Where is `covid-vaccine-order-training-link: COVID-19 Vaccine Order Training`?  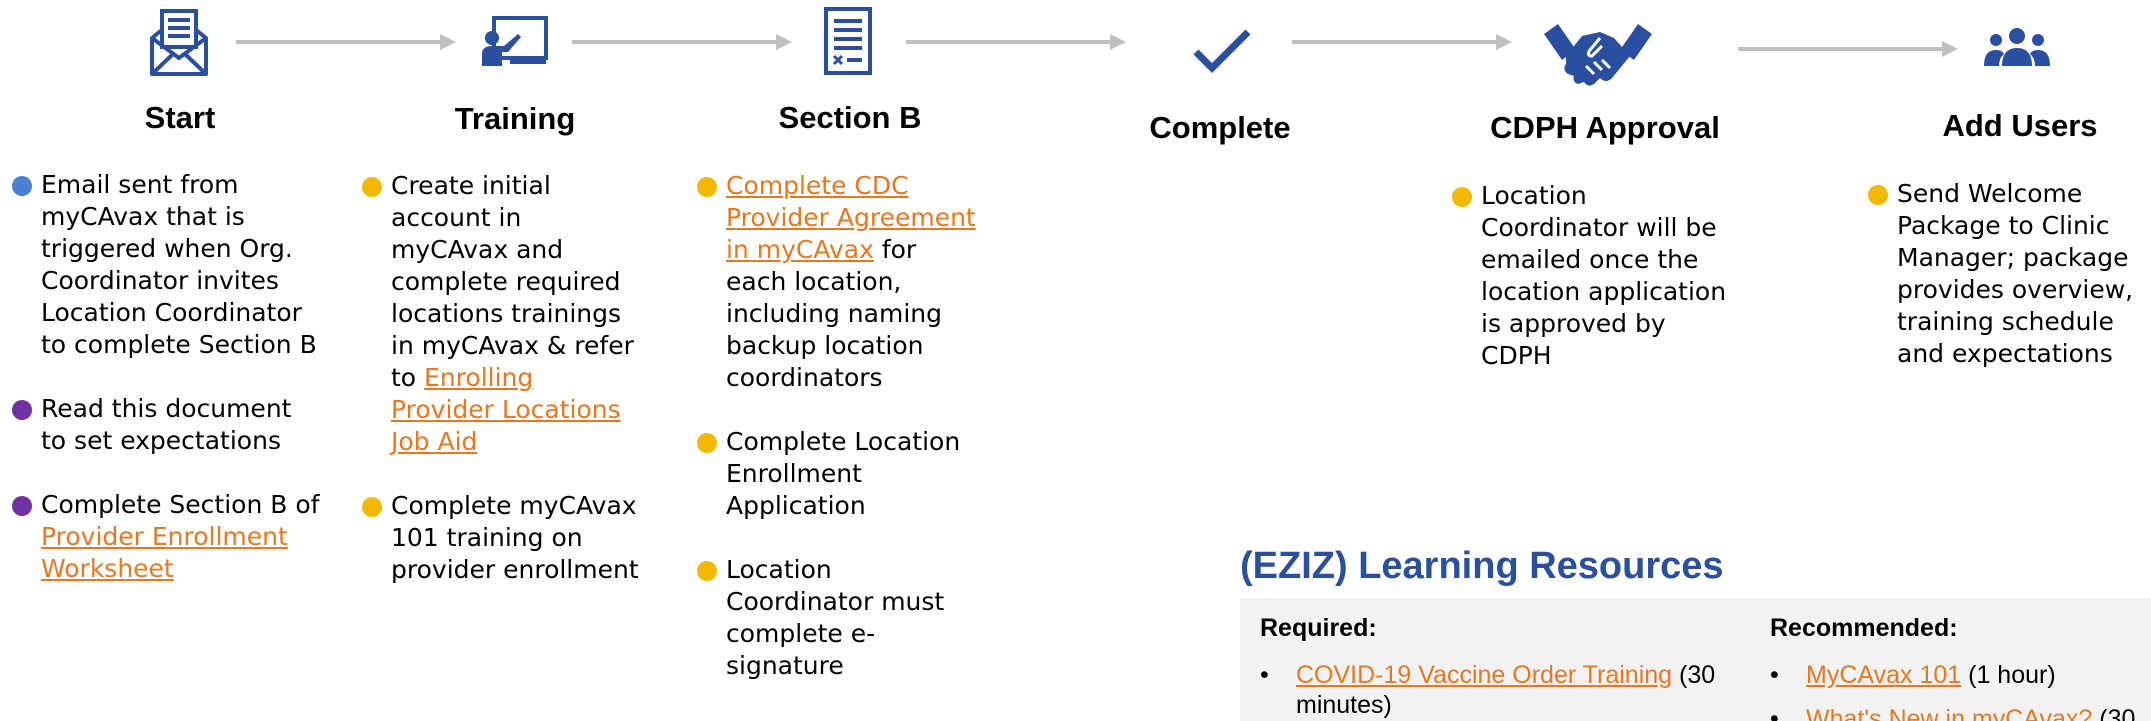
covid-vaccine-order-training-link: COVID-19 Vaccine Order Training is located at coordinates (1484, 675).